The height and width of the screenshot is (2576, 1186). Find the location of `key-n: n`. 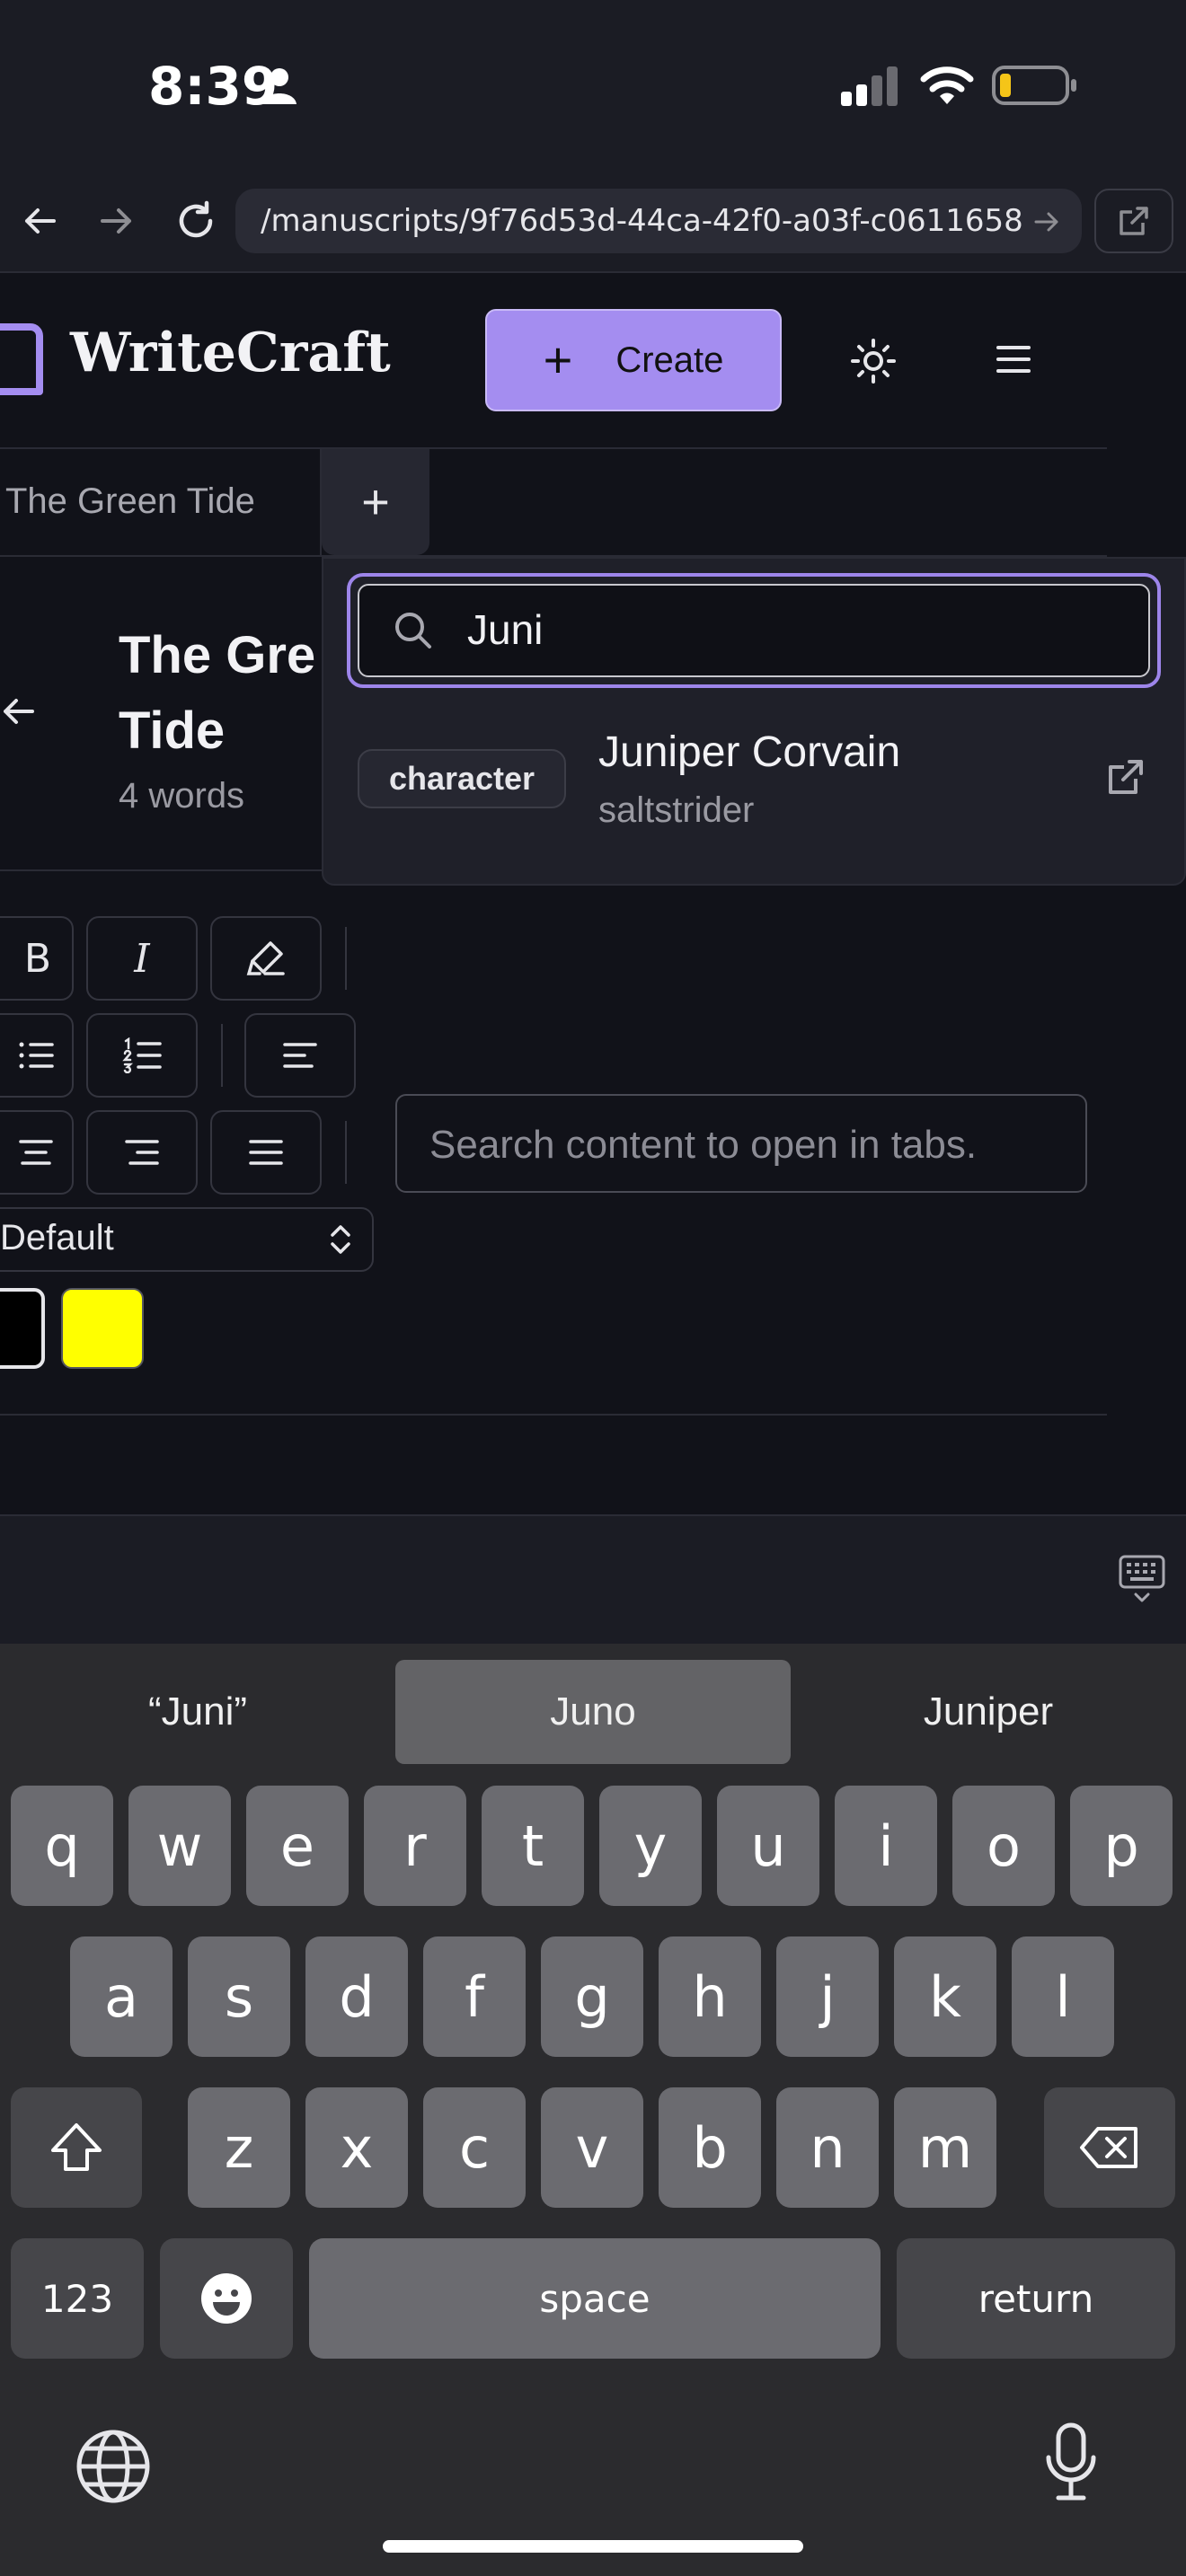

key-n: n is located at coordinates (827, 2147).